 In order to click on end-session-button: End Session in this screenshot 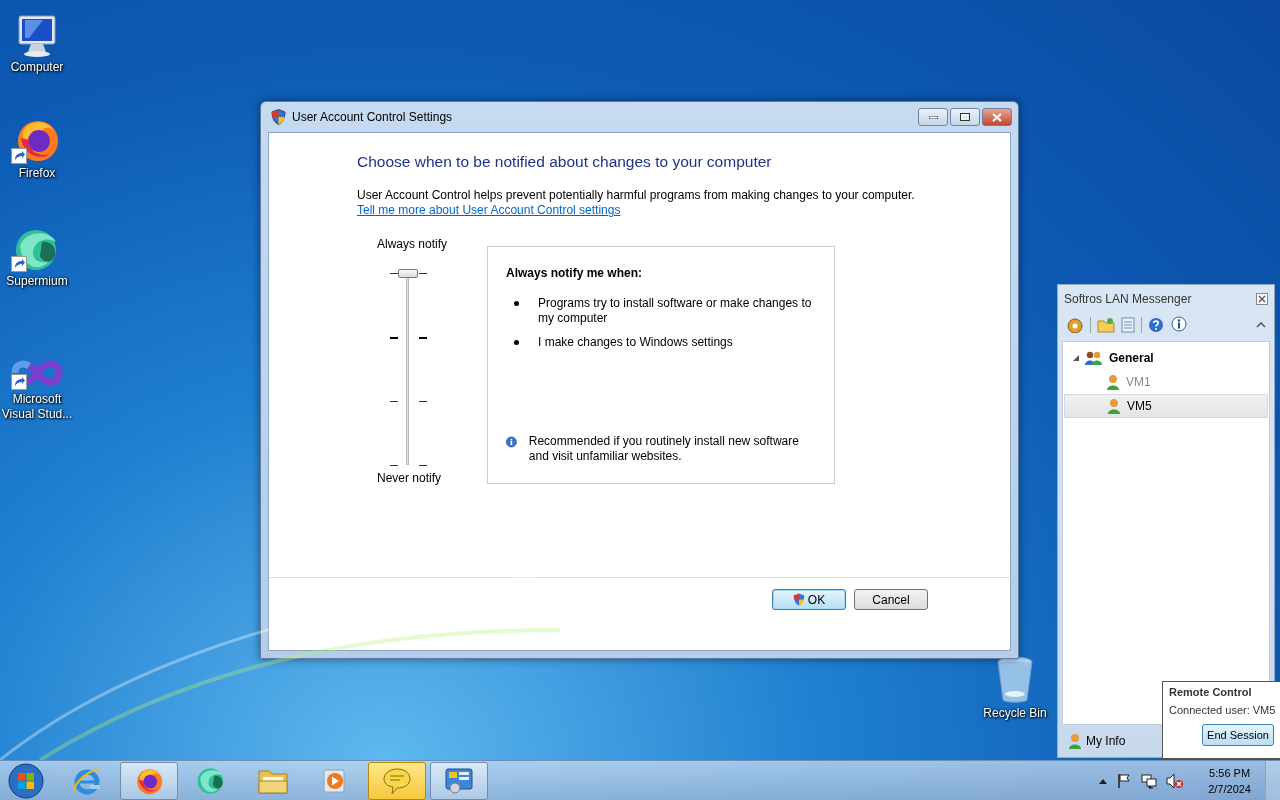, I will do `click(1238, 735)`.